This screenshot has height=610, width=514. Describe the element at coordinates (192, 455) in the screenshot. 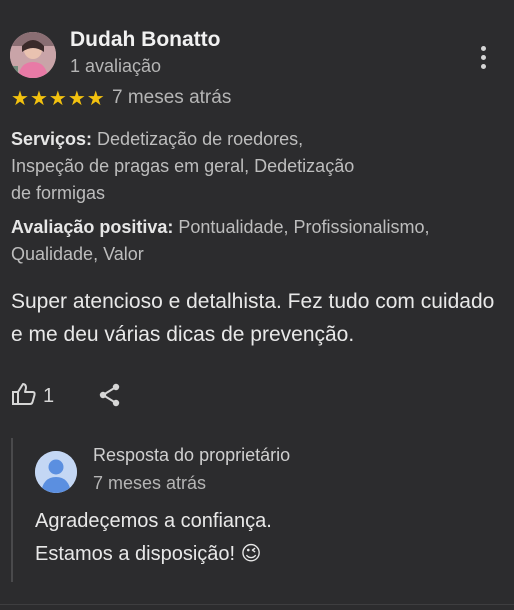

I see `owner-reply-title: Resposta do proprietário` at that location.